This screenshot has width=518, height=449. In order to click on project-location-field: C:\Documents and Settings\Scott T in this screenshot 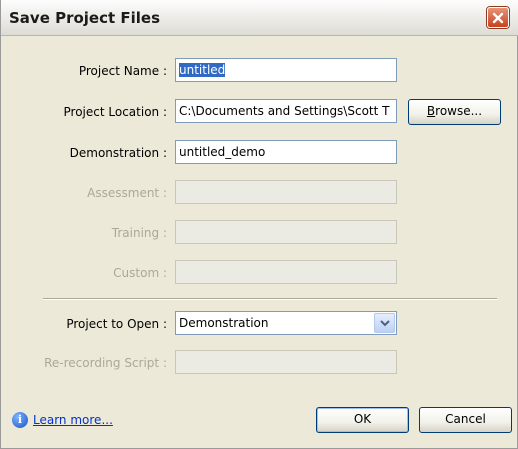, I will do `click(286, 111)`.